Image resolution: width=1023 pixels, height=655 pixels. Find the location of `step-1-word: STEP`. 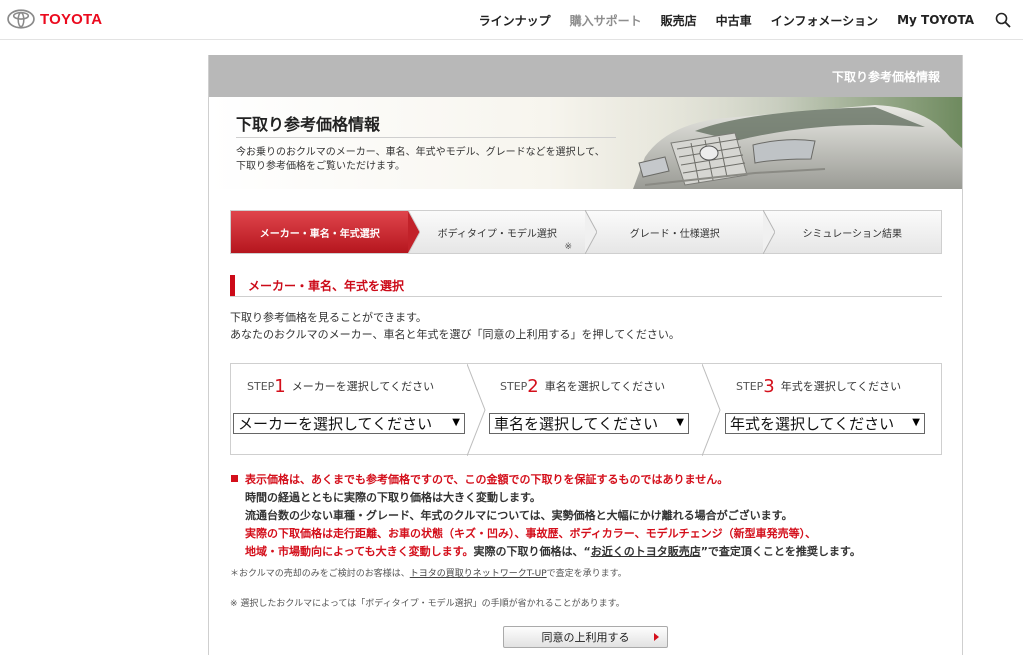

step-1-word: STEP is located at coordinates (261, 386).